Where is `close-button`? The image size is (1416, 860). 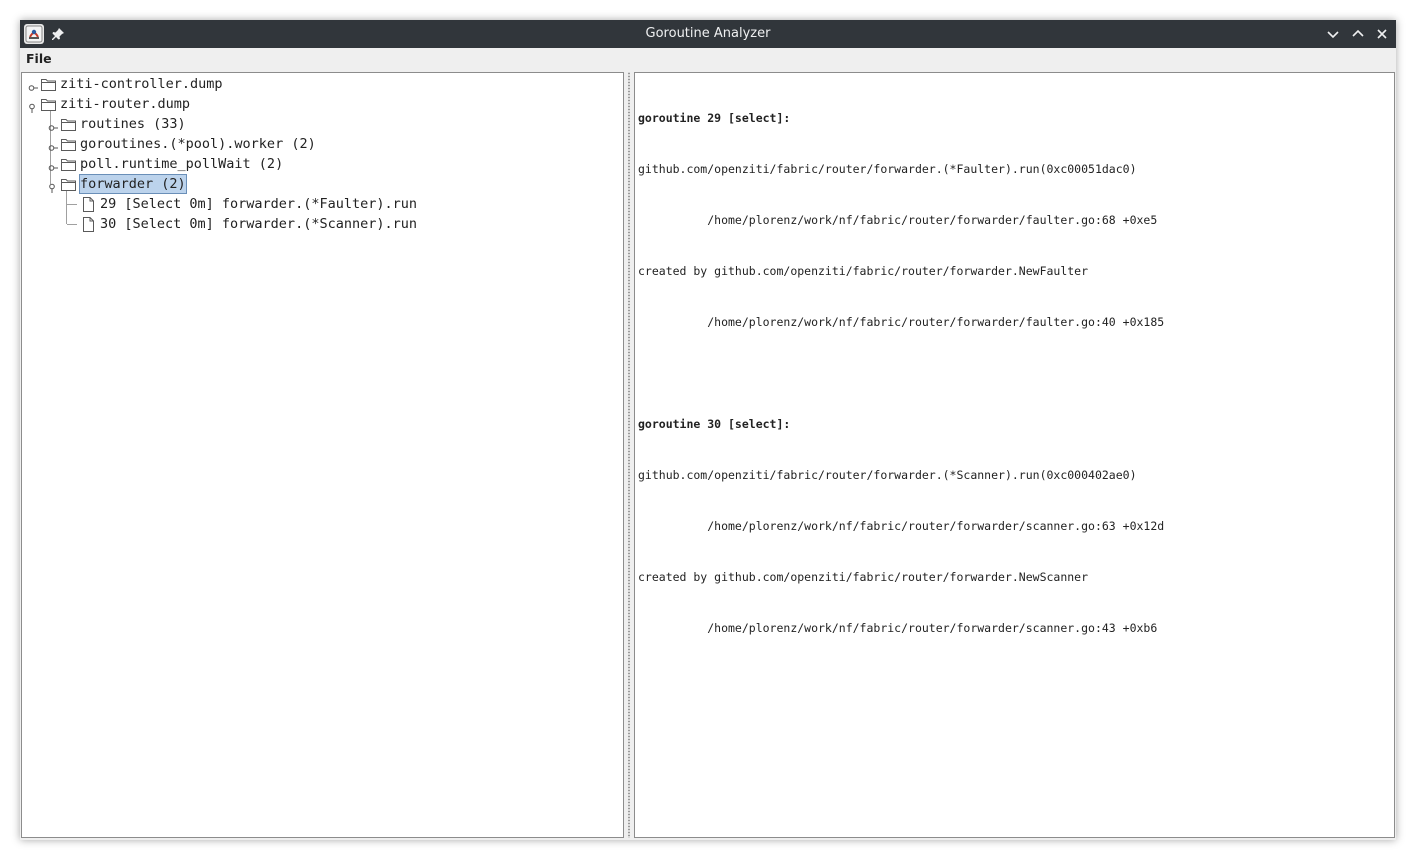
close-button is located at coordinates (1382, 34).